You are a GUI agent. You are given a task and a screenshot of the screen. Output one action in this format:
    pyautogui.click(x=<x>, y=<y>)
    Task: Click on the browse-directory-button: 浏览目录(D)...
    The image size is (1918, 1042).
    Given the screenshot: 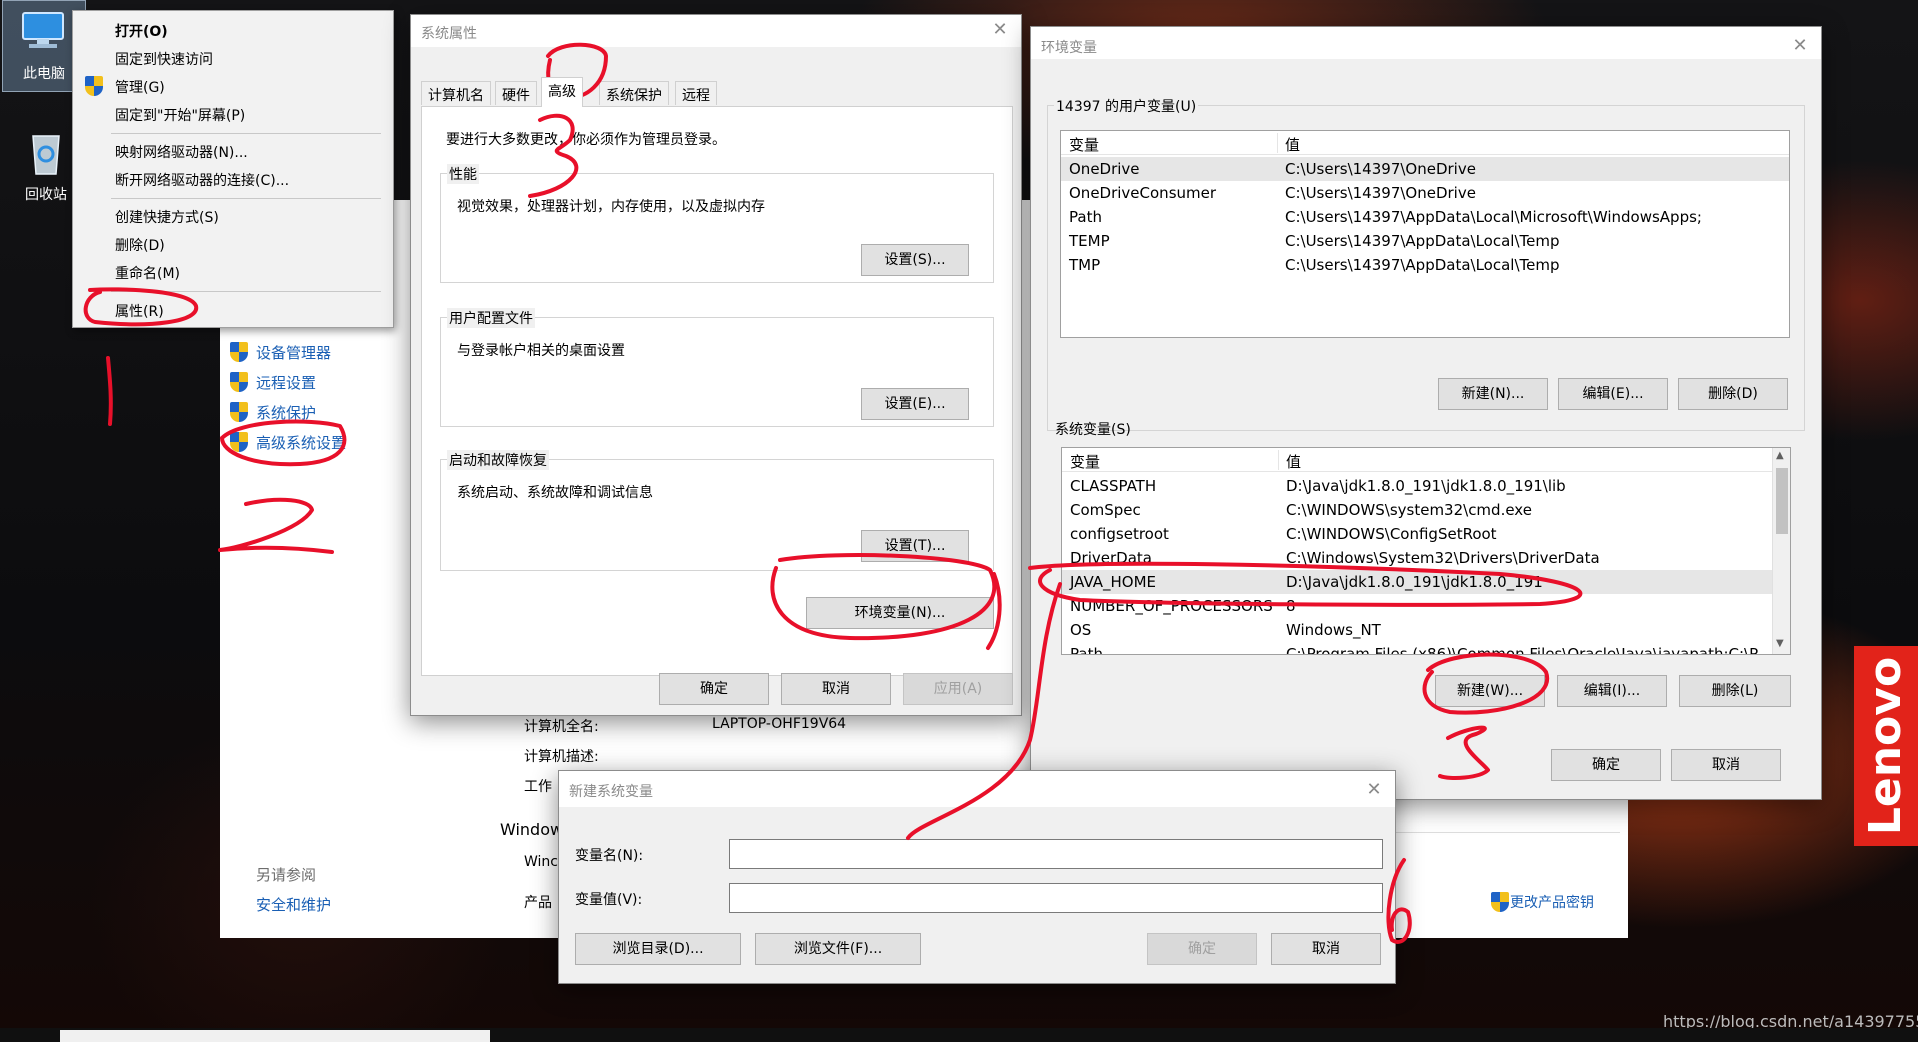 What is the action you would take?
    pyautogui.click(x=658, y=949)
    